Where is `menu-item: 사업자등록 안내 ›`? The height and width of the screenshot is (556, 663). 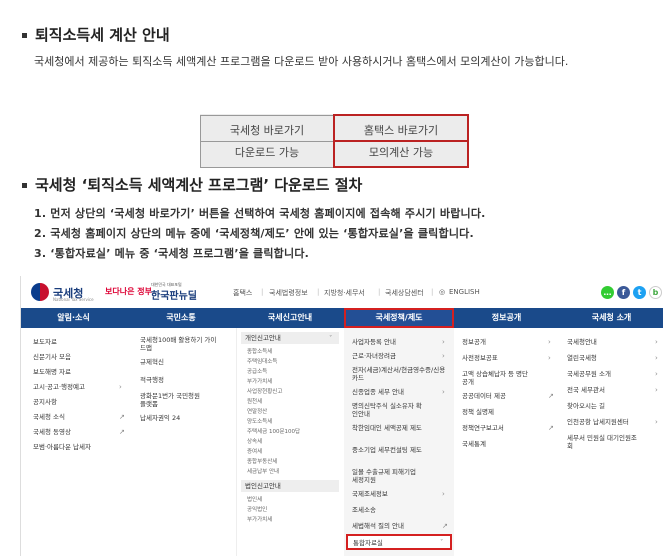 menu-item: 사업자등록 안내 › is located at coordinates (400, 342).